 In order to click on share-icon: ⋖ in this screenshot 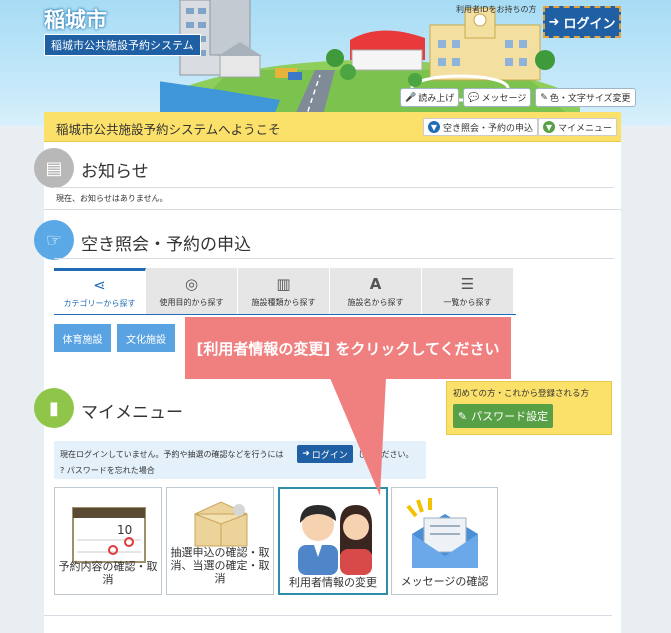, I will do `click(99, 285)`.